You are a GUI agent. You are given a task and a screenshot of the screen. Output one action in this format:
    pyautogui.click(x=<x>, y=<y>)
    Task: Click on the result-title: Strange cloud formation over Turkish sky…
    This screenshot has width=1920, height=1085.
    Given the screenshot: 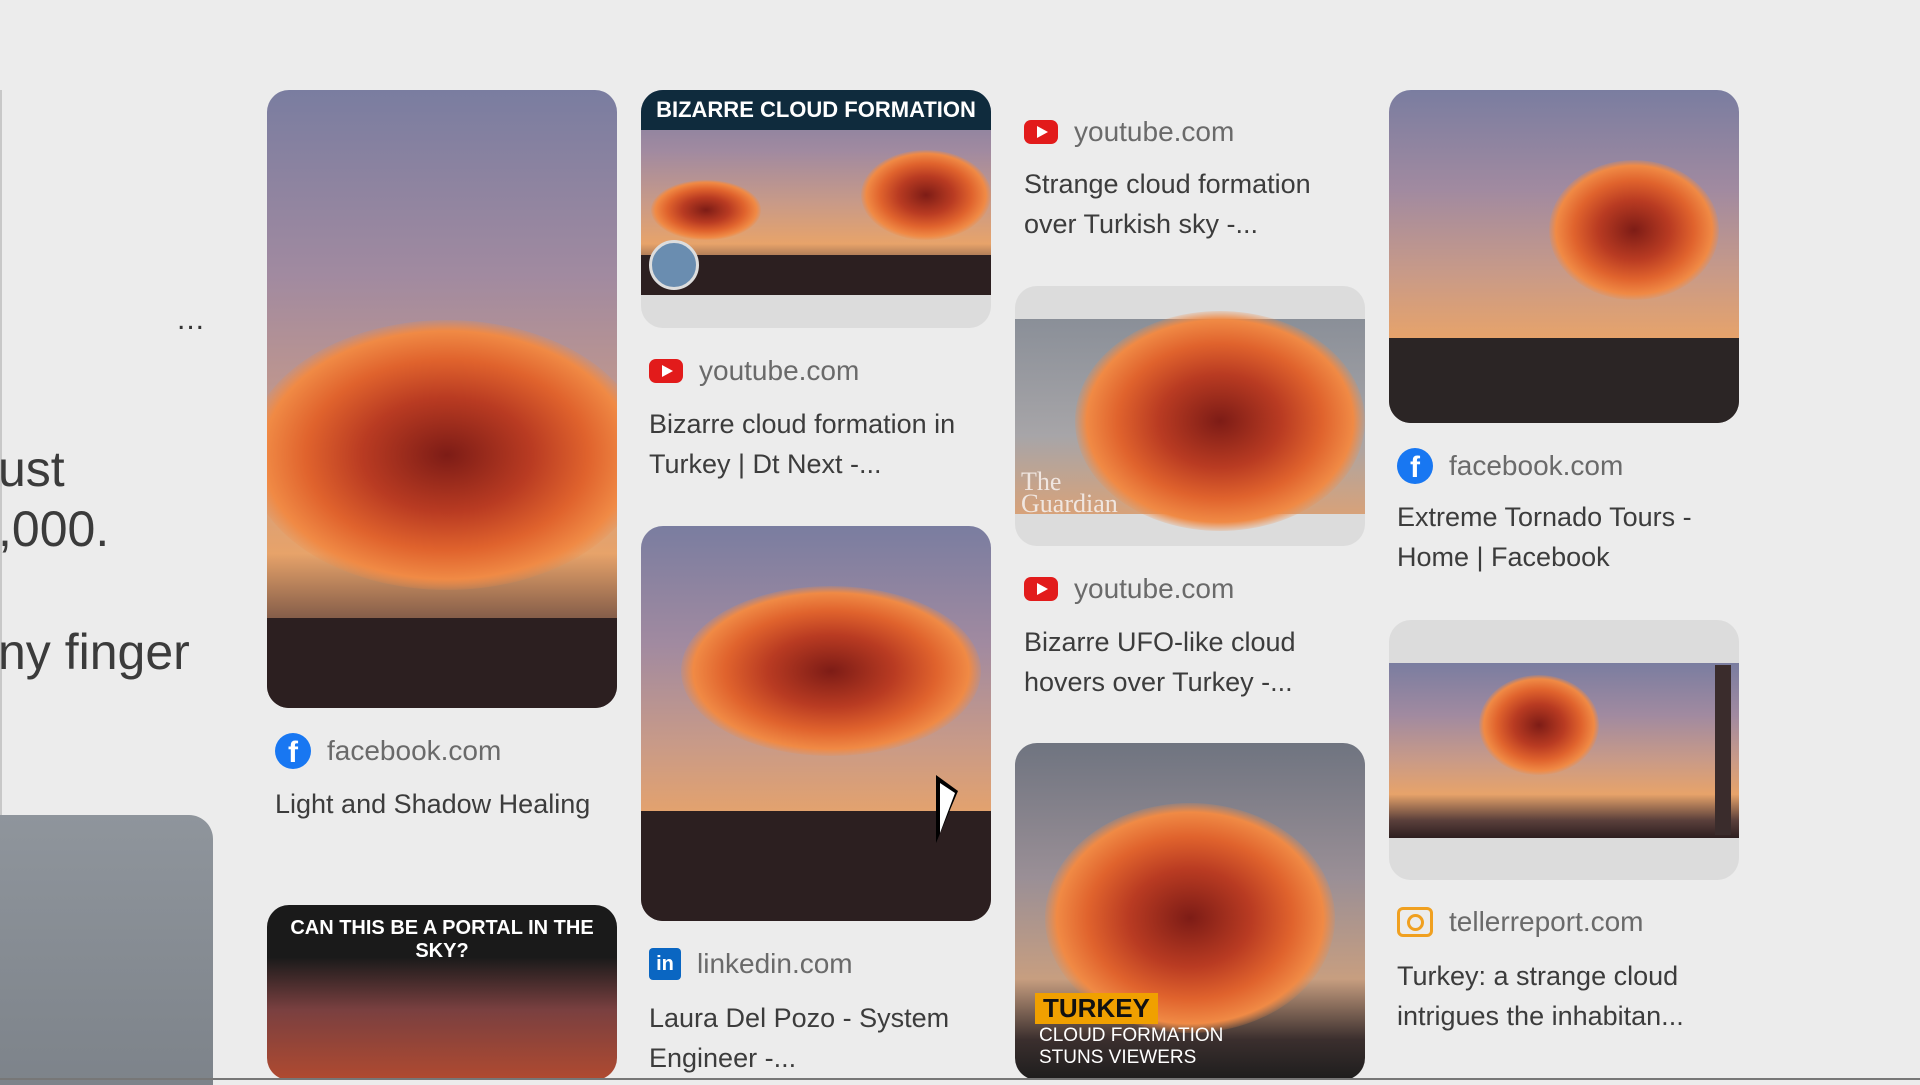 What is the action you would take?
    pyautogui.click(x=1194, y=204)
    